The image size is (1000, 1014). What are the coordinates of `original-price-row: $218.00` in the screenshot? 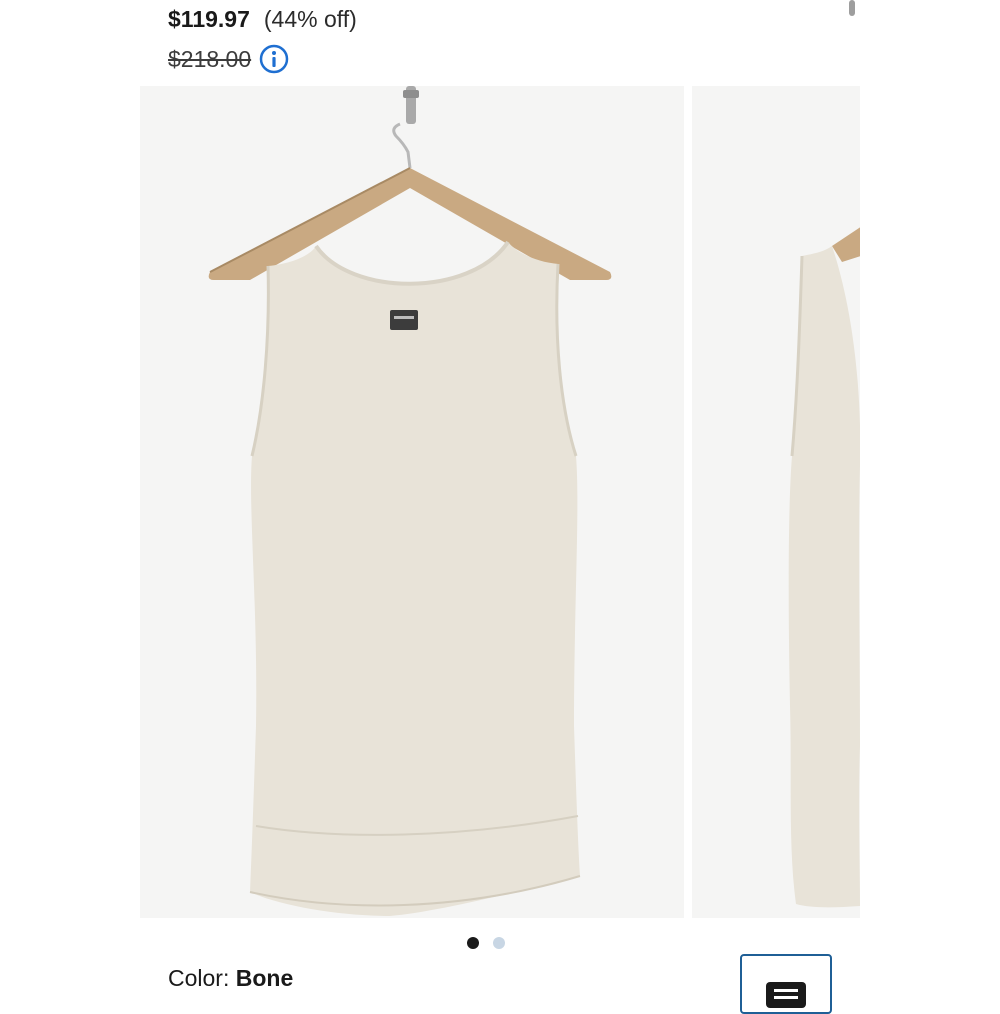 It's located at (228, 59).